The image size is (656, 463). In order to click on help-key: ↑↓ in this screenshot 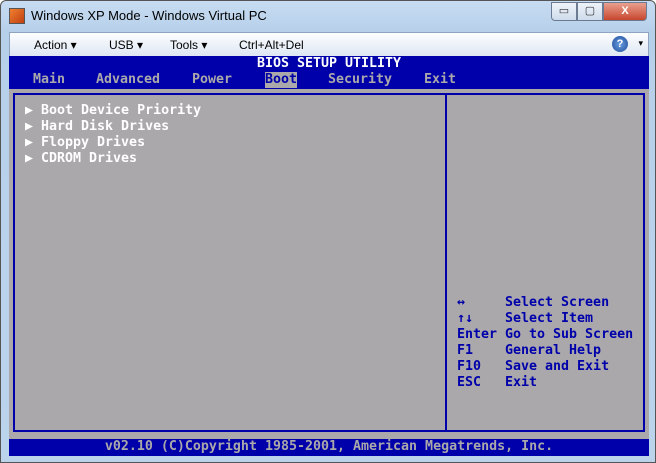, I will do `click(465, 318)`.